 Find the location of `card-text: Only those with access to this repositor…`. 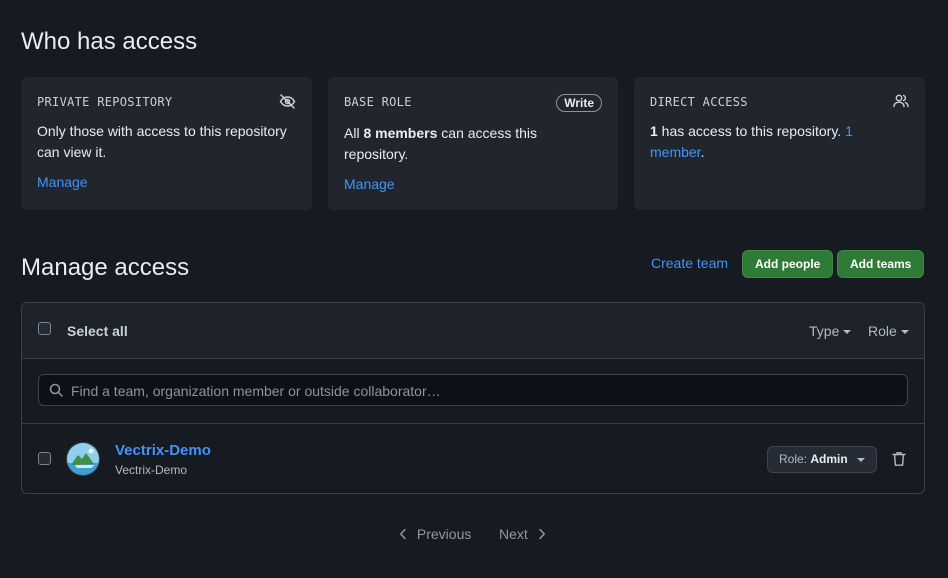

card-text: Only those with access to this repositor… is located at coordinates (162, 141).